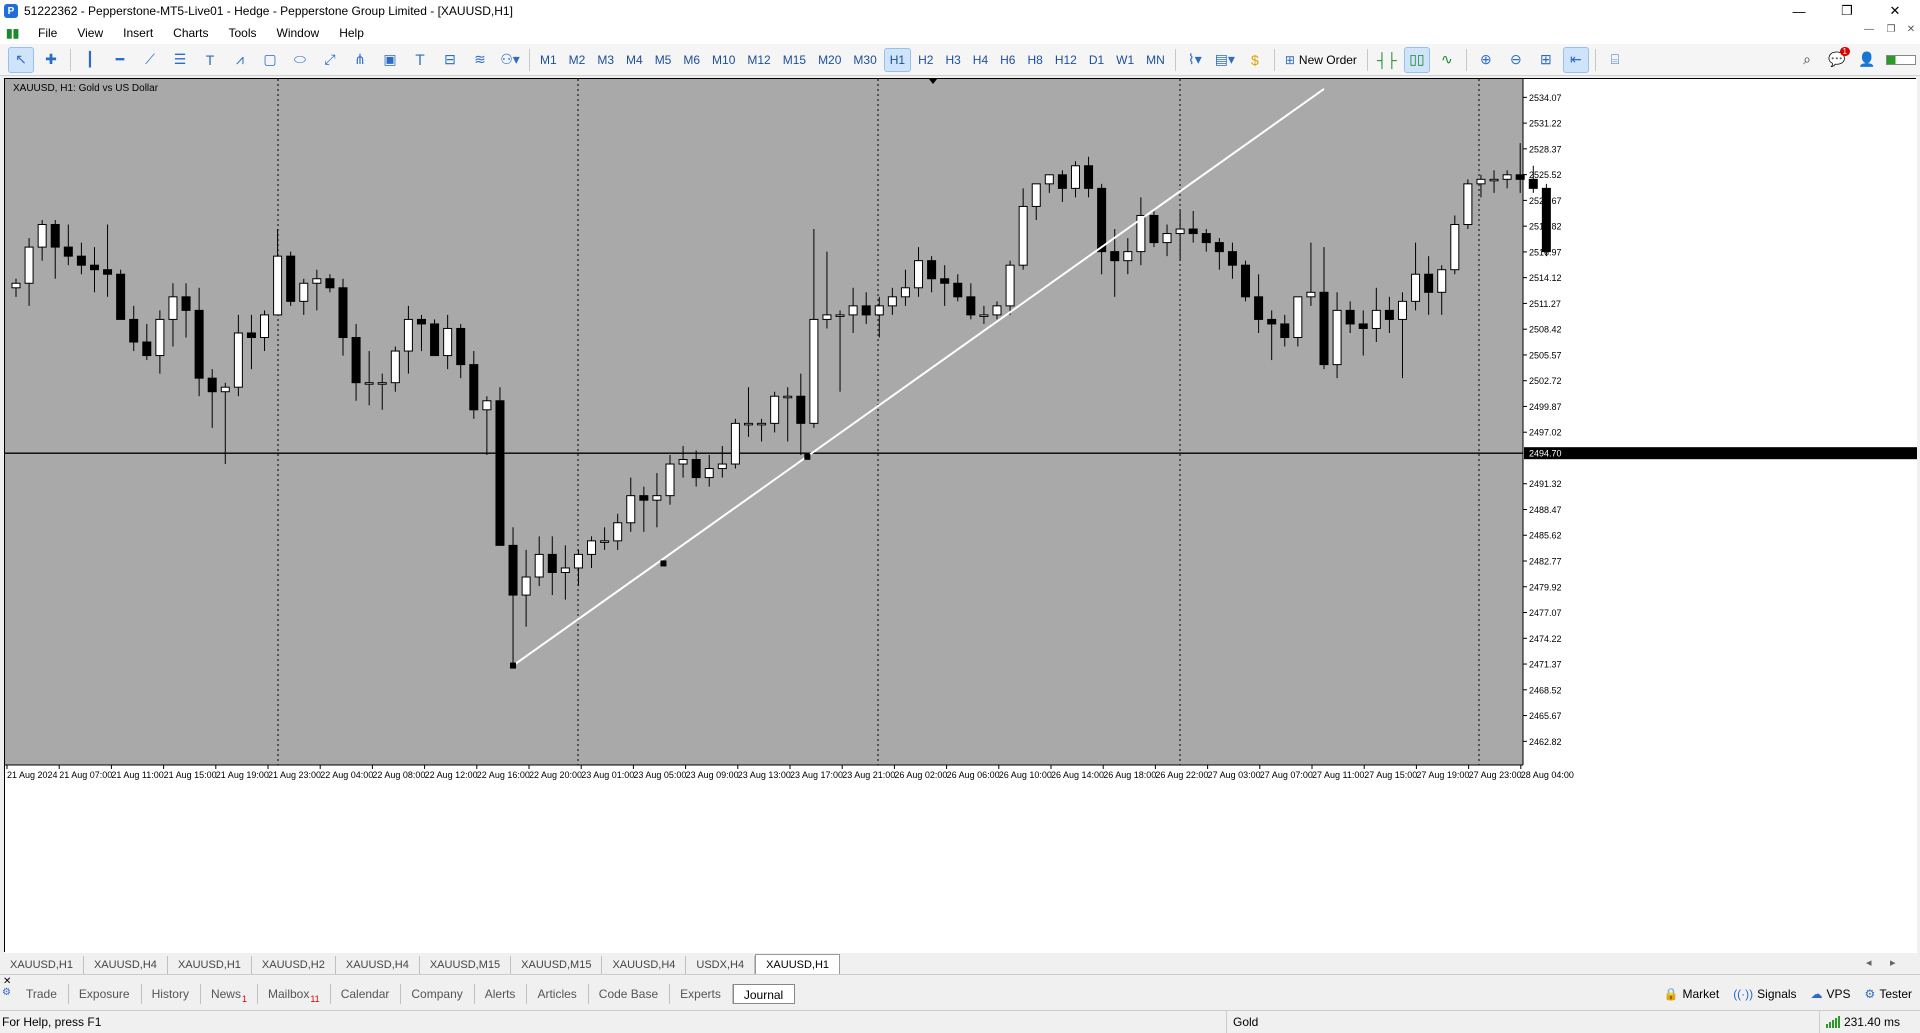 This screenshot has height=1033, width=1920. Describe the element at coordinates (450, 60) in the screenshot. I see `cycle-lines-icon: ⊟` at that location.